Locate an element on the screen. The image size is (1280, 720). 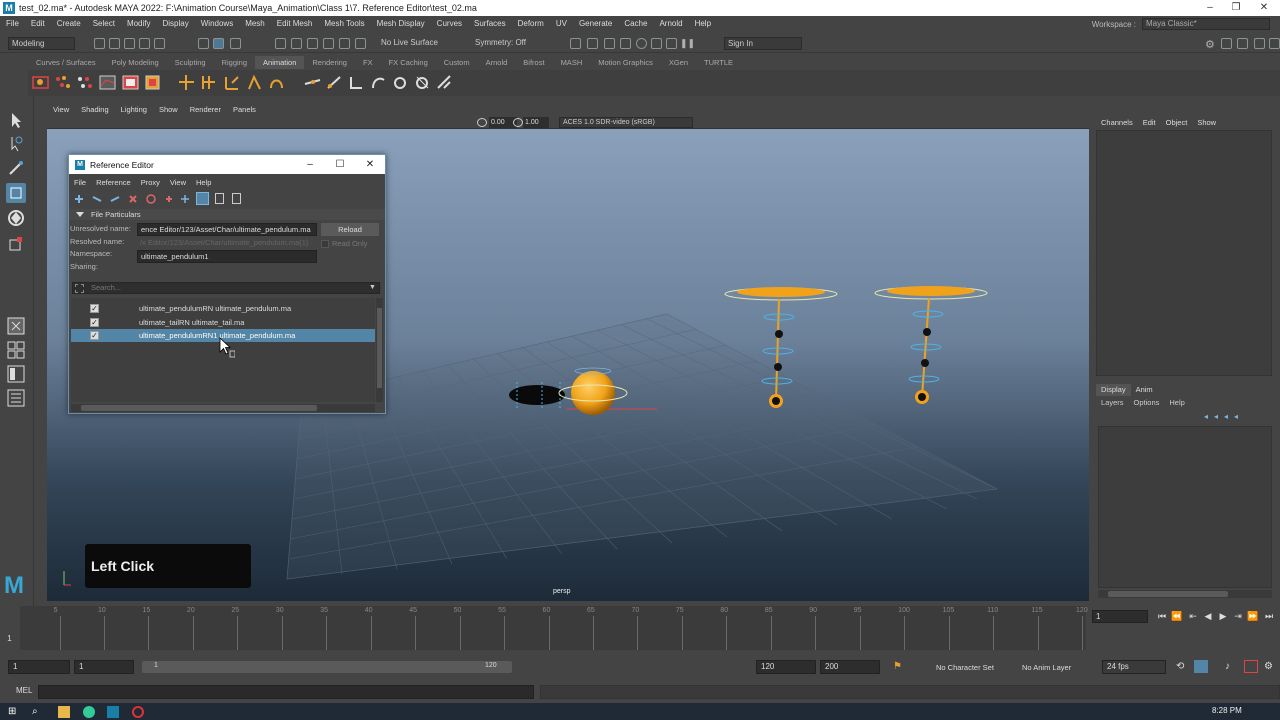
shelf-tab-rigging: Rigging is located at coordinates (234, 62).